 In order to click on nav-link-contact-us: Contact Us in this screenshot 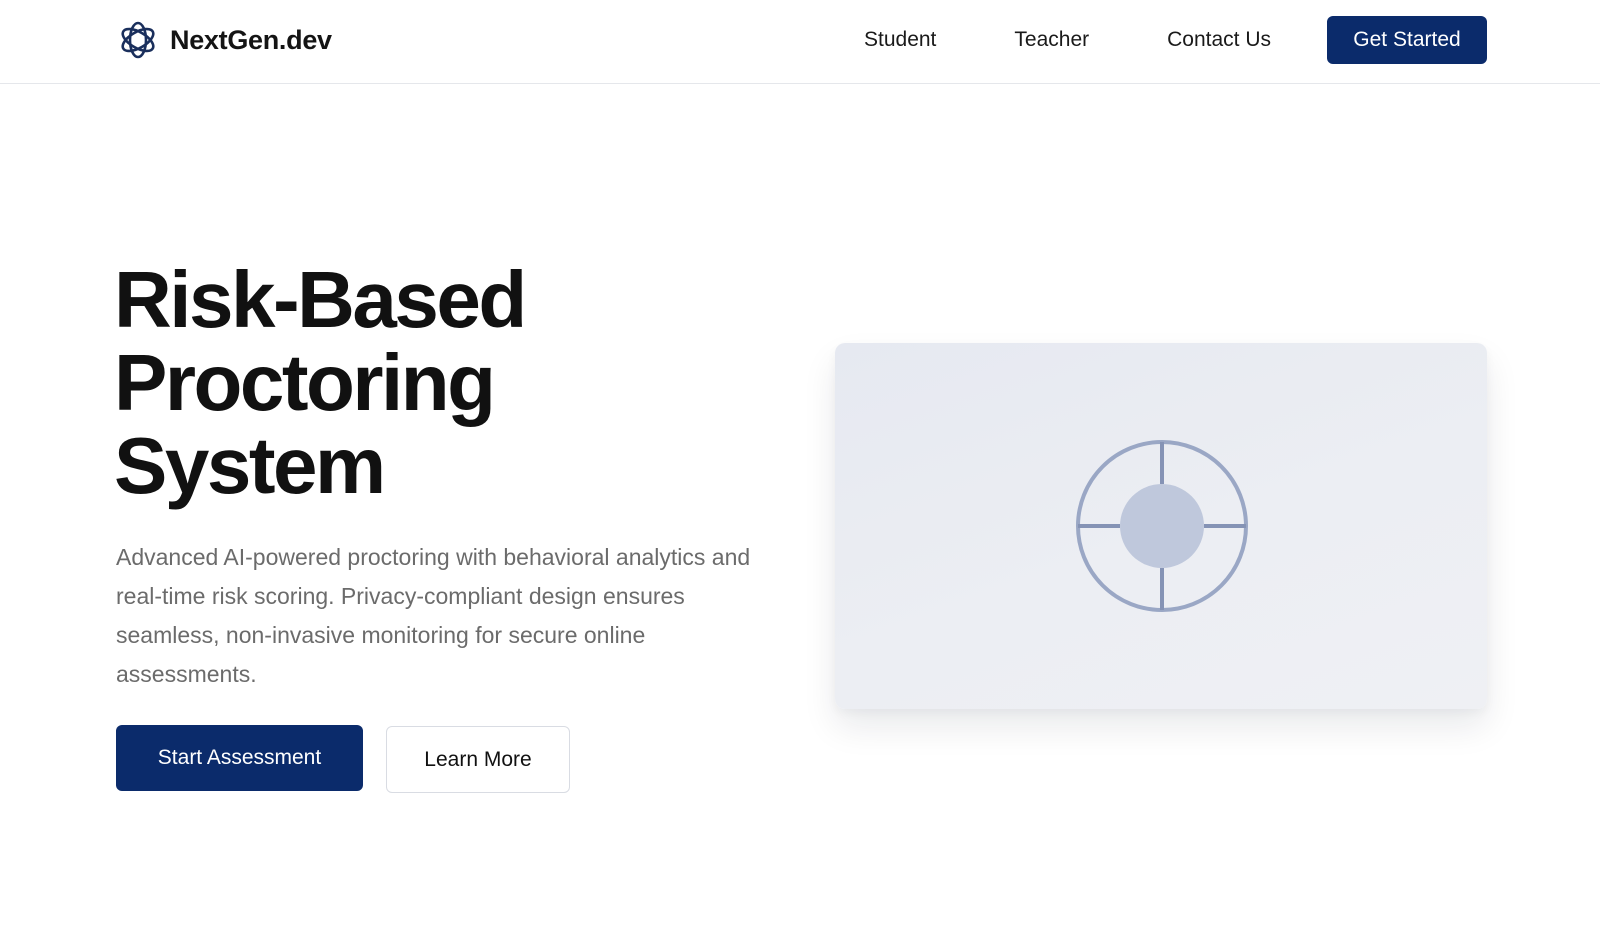, I will do `click(1219, 40)`.